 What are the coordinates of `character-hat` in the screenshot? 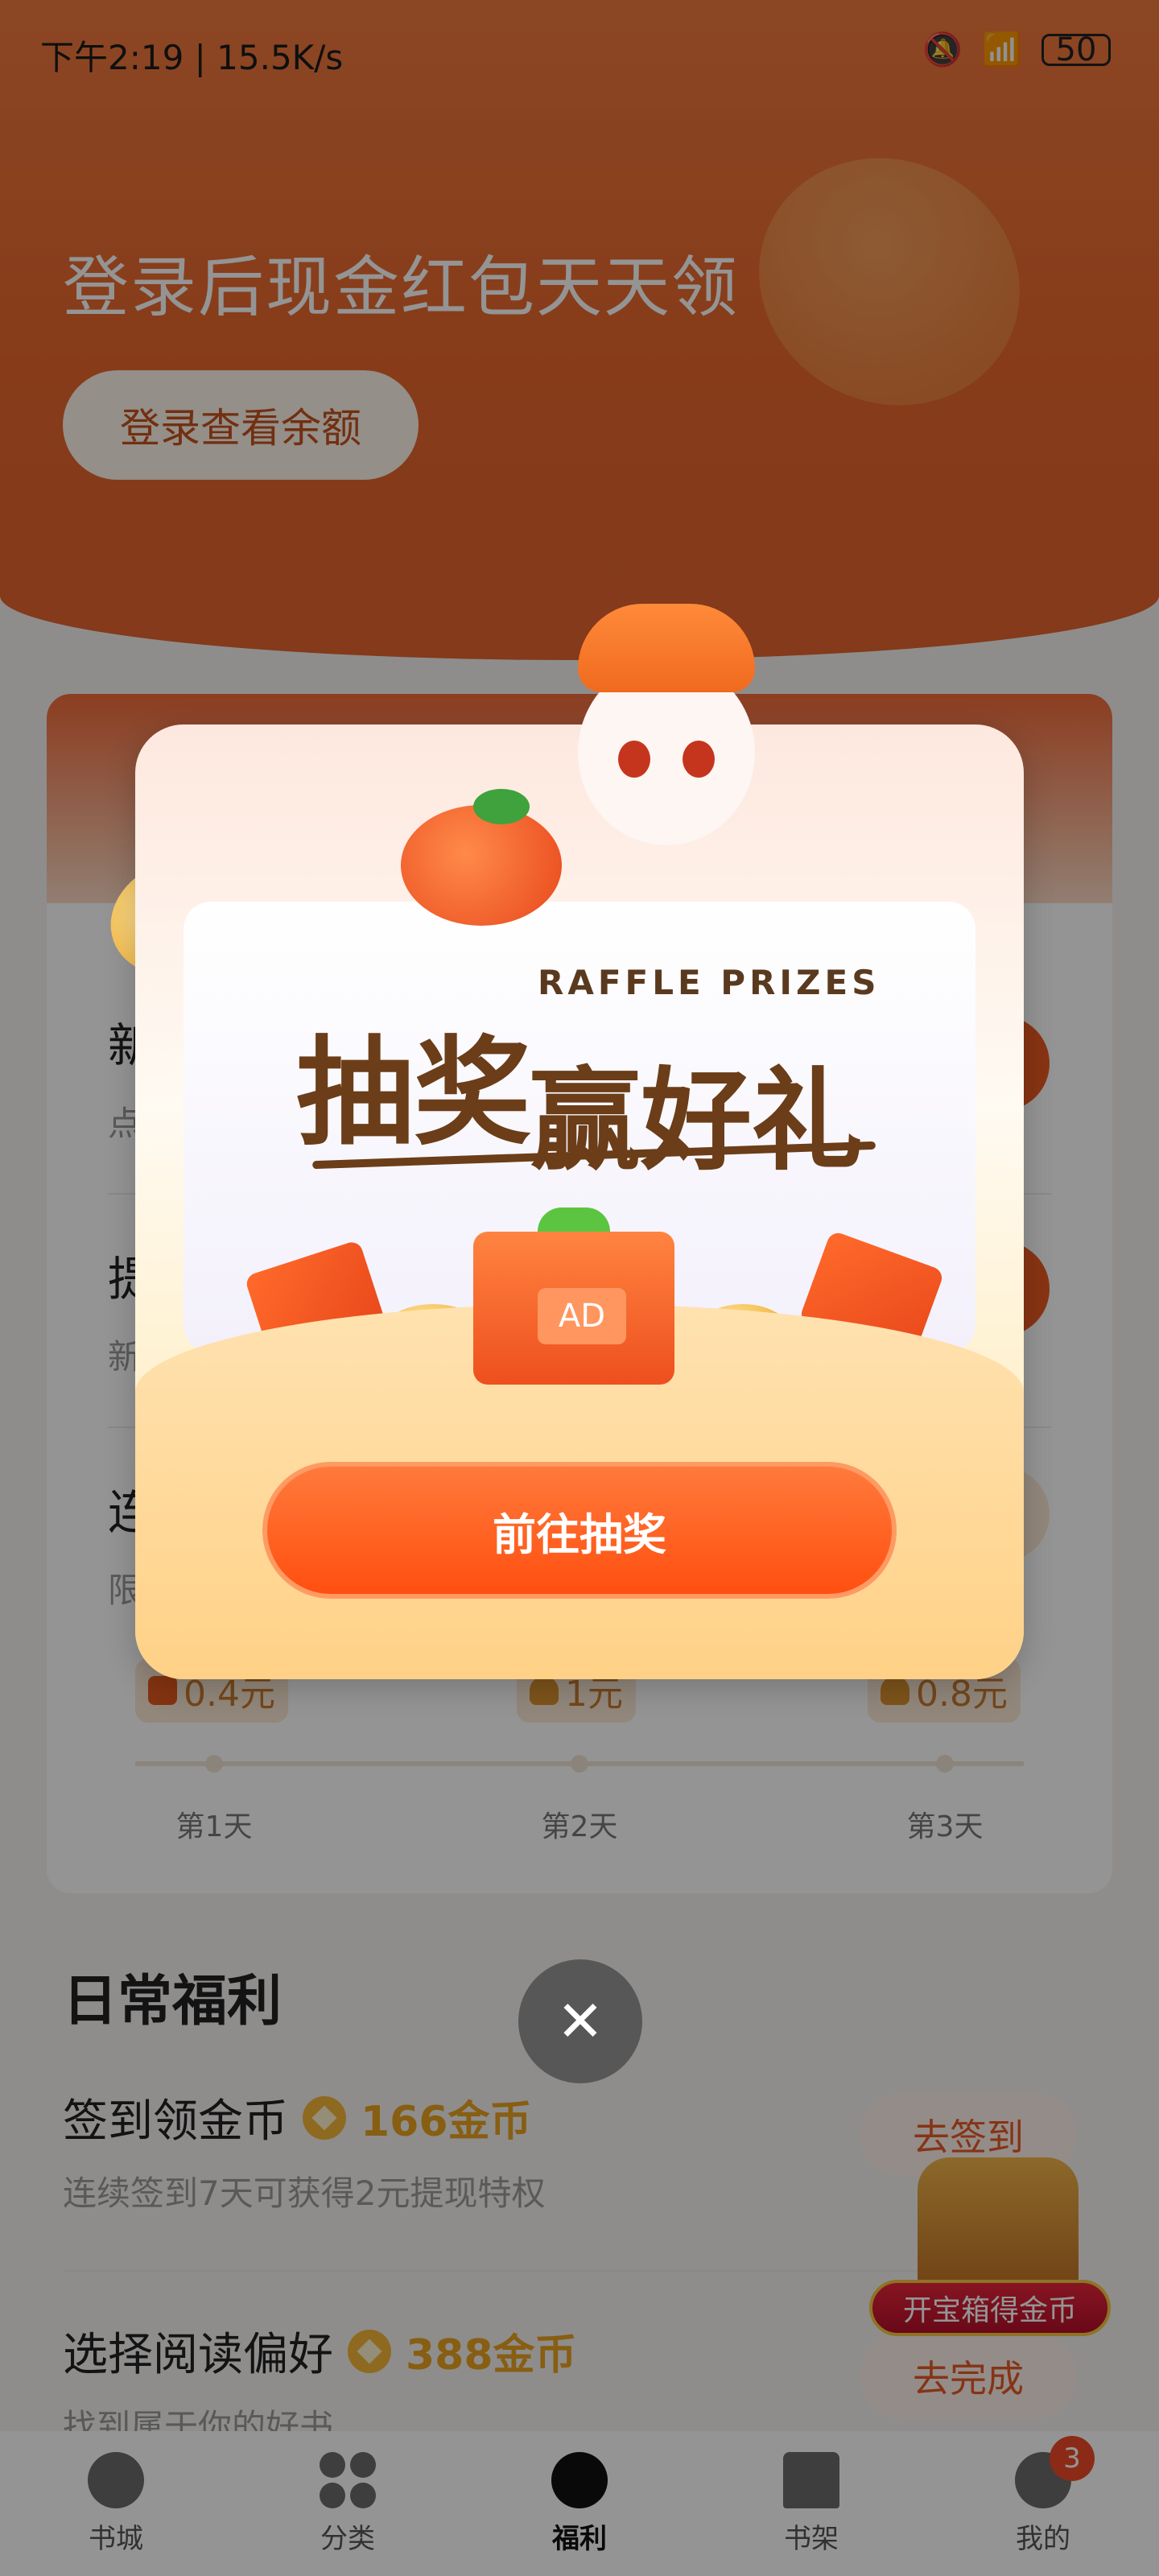 It's located at (666, 648).